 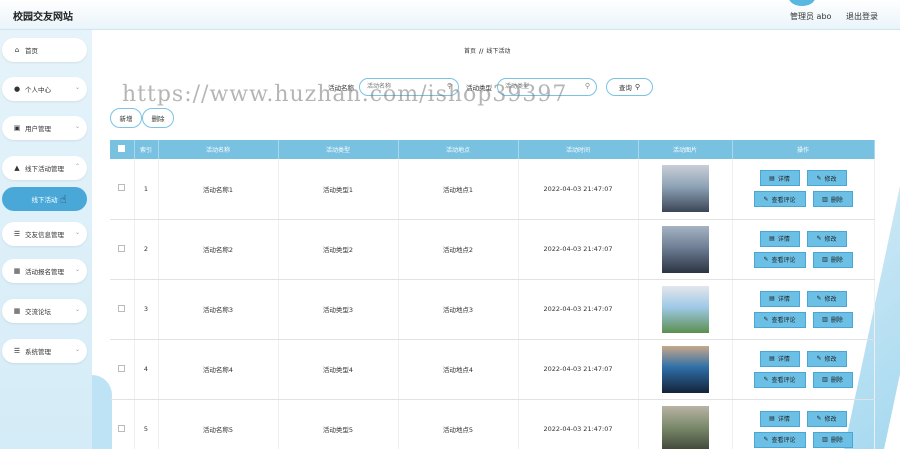 What do you see at coordinates (17, 234) in the screenshot?
I see `list-icon: ☰` at bounding box center [17, 234].